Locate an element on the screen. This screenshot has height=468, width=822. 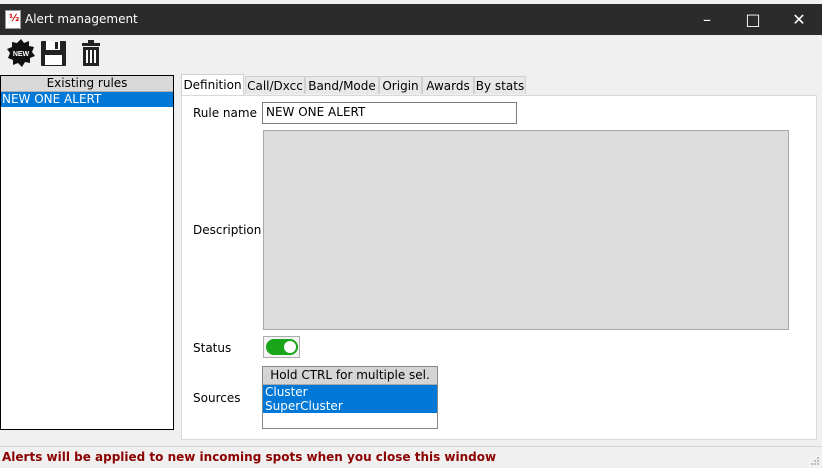
minimize-icon: – is located at coordinates (707, 19).